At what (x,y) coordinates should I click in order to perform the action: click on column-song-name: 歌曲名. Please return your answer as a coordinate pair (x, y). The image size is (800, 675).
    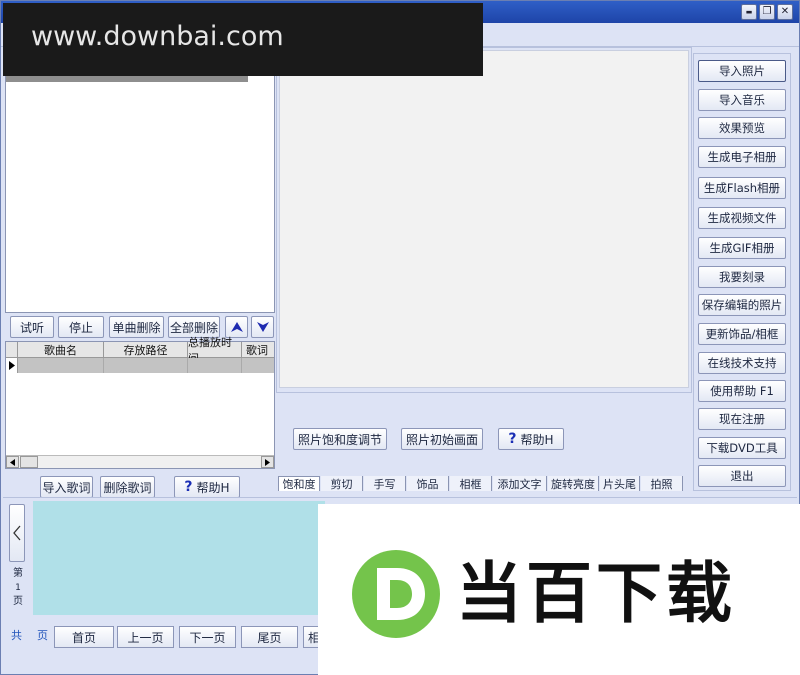
    Looking at the image, I should click on (61, 349).